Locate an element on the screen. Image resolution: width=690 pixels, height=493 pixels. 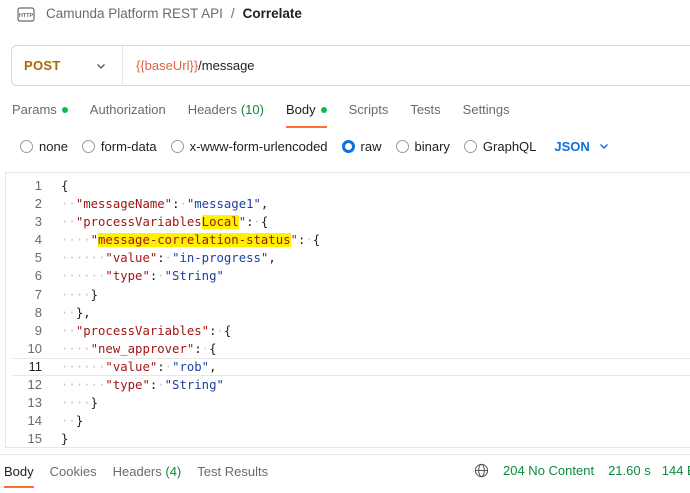
code-line: ······"value":·"in-progress", is located at coordinates (168, 258).